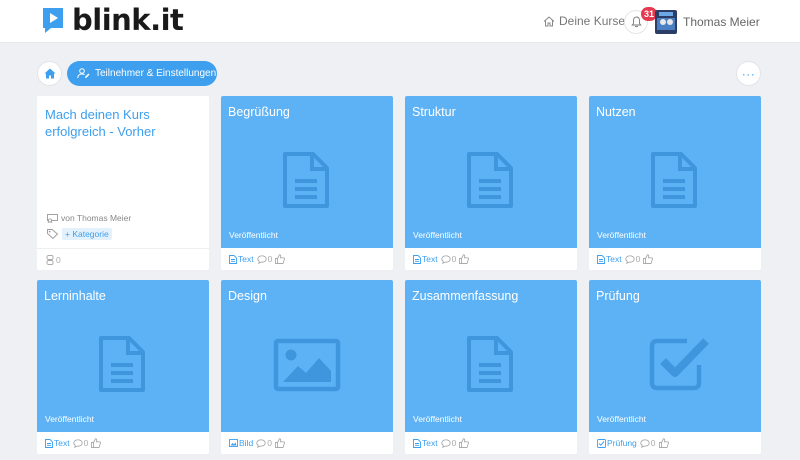 The height and width of the screenshot is (460, 800). Describe the element at coordinates (549, 20) in the screenshot. I see `home-outline-icon` at that location.